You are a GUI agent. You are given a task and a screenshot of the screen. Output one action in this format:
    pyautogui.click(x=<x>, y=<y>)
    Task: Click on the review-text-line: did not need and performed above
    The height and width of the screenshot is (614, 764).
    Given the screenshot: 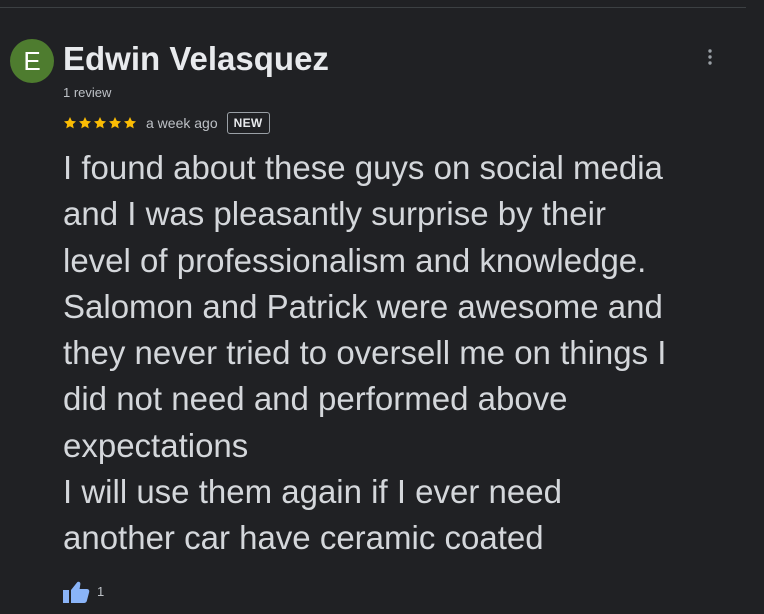 What is the action you would take?
    pyautogui.click(x=315, y=399)
    